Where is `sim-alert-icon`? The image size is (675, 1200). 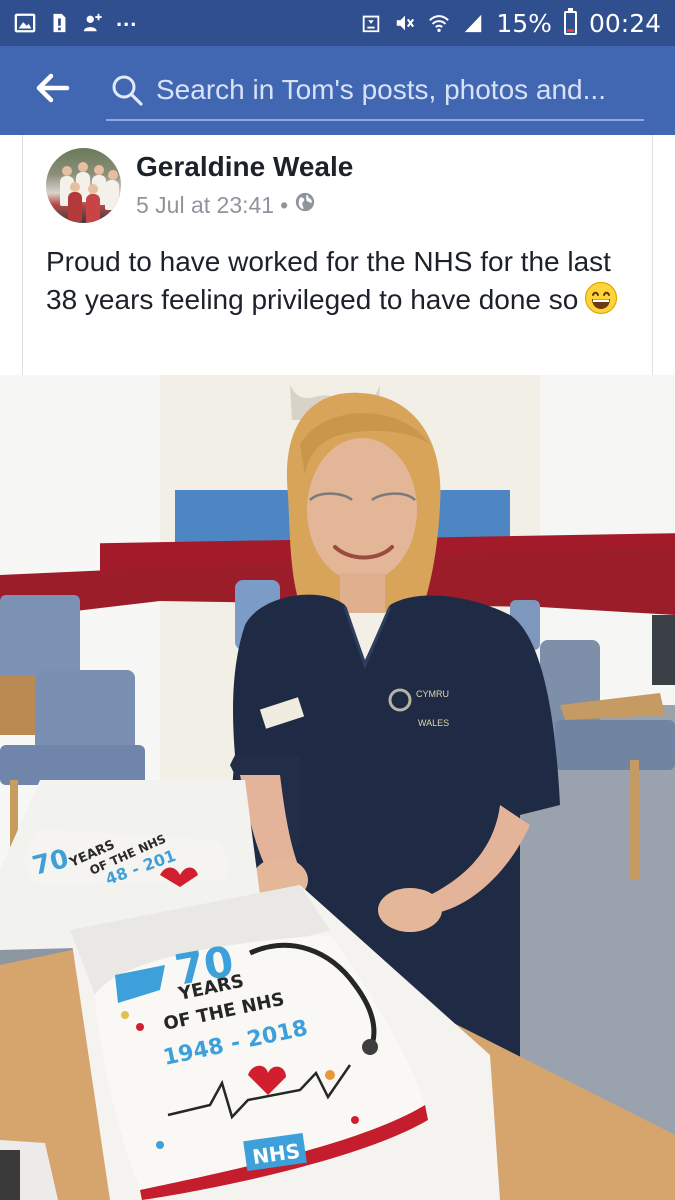 sim-alert-icon is located at coordinates (59, 23).